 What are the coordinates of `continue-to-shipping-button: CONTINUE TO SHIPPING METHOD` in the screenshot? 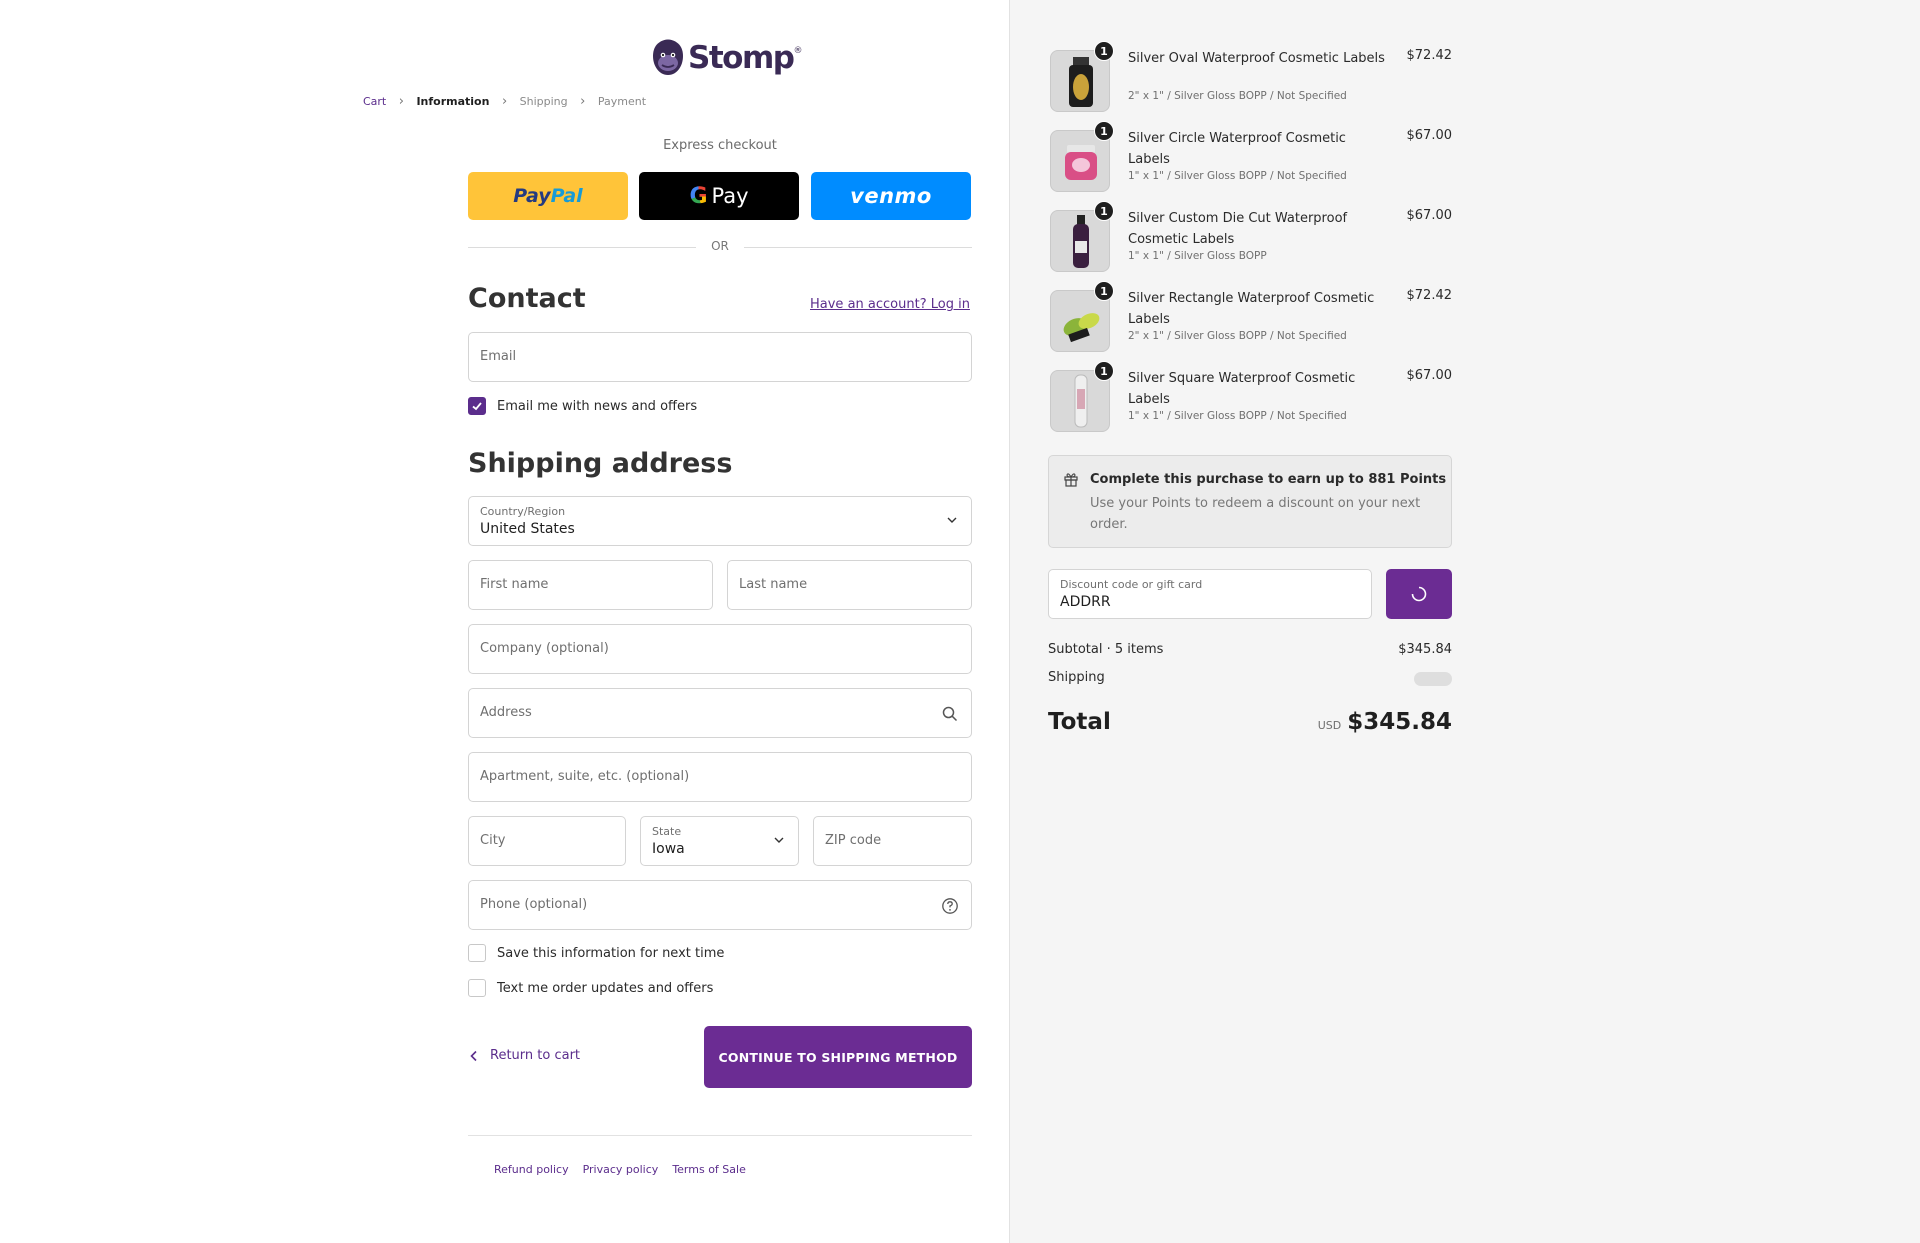 It's located at (838, 1057).